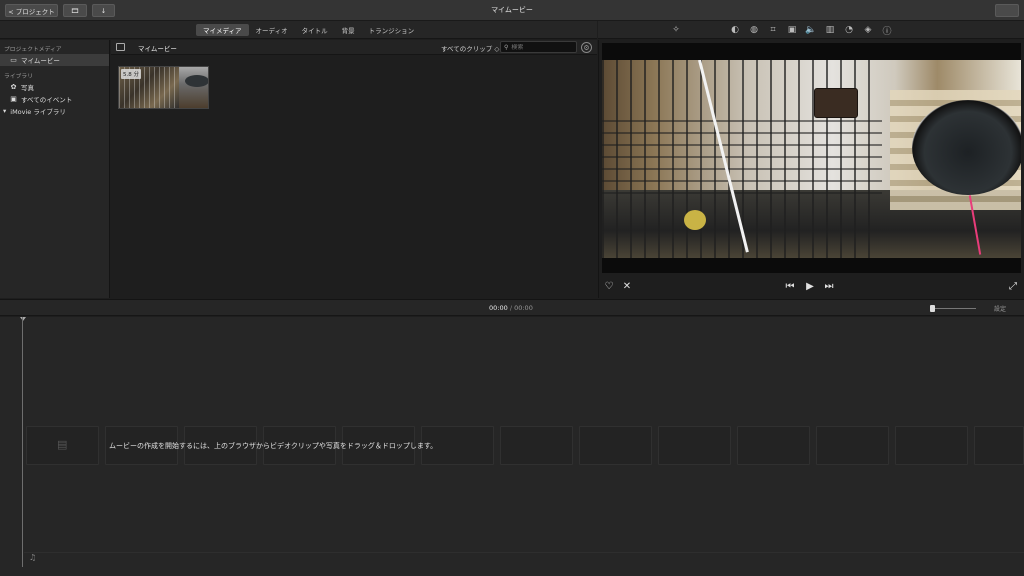  I want to click on zoom-slider-knob, so click(932, 308).